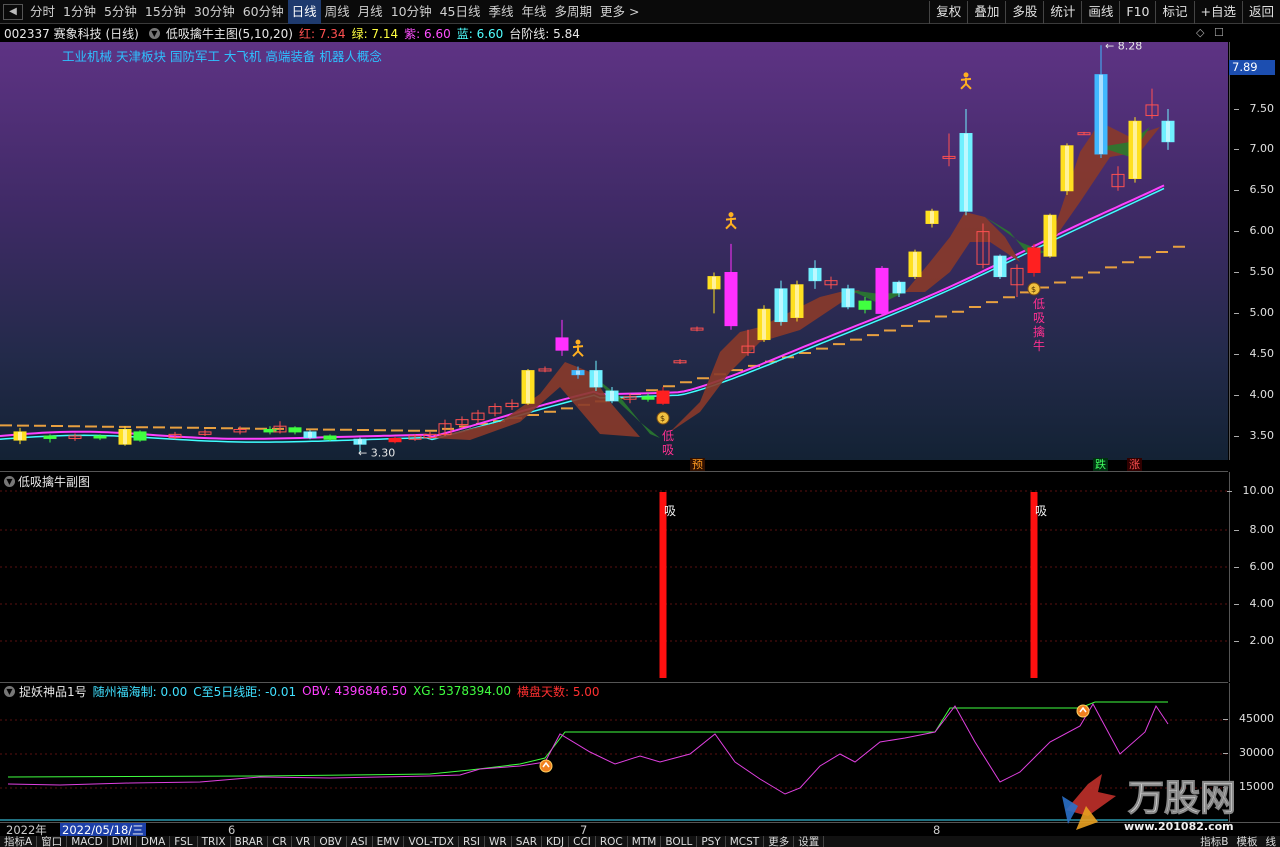 Image resolution: width=1280 pixels, height=847 pixels. What do you see at coordinates (986, 12) in the screenshot?
I see `tool-button: 叠加` at bounding box center [986, 12].